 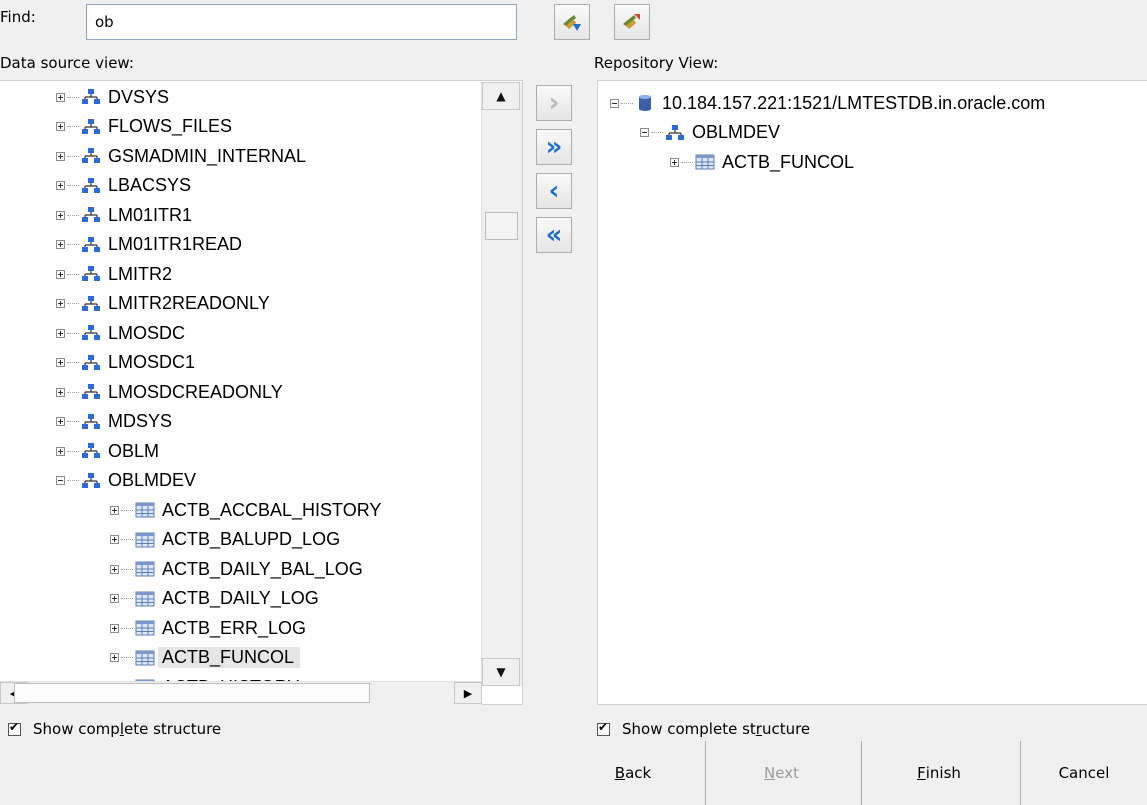 What do you see at coordinates (170, 126) in the screenshot?
I see `tree-item-label: FLOWS_FILES` at bounding box center [170, 126].